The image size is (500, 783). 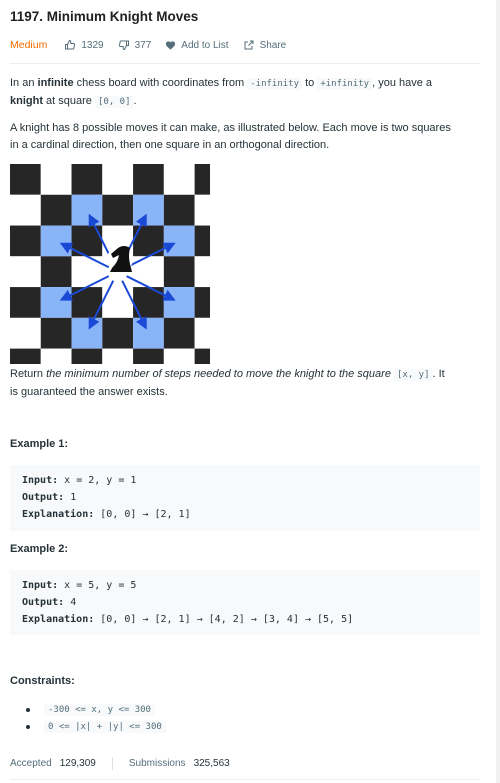 What do you see at coordinates (123, 45) in the screenshot?
I see `thumbs-down-icon` at bounding box center [123, 45].